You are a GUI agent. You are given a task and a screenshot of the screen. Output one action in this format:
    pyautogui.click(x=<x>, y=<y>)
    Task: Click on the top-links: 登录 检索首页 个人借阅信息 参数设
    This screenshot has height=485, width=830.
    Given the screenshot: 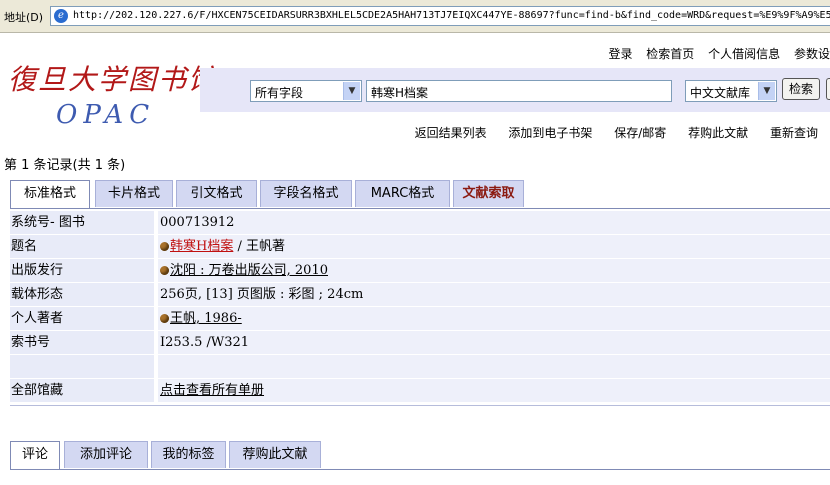 What is the action you would take?
    pyautogui.click(x=714, y=53)
    